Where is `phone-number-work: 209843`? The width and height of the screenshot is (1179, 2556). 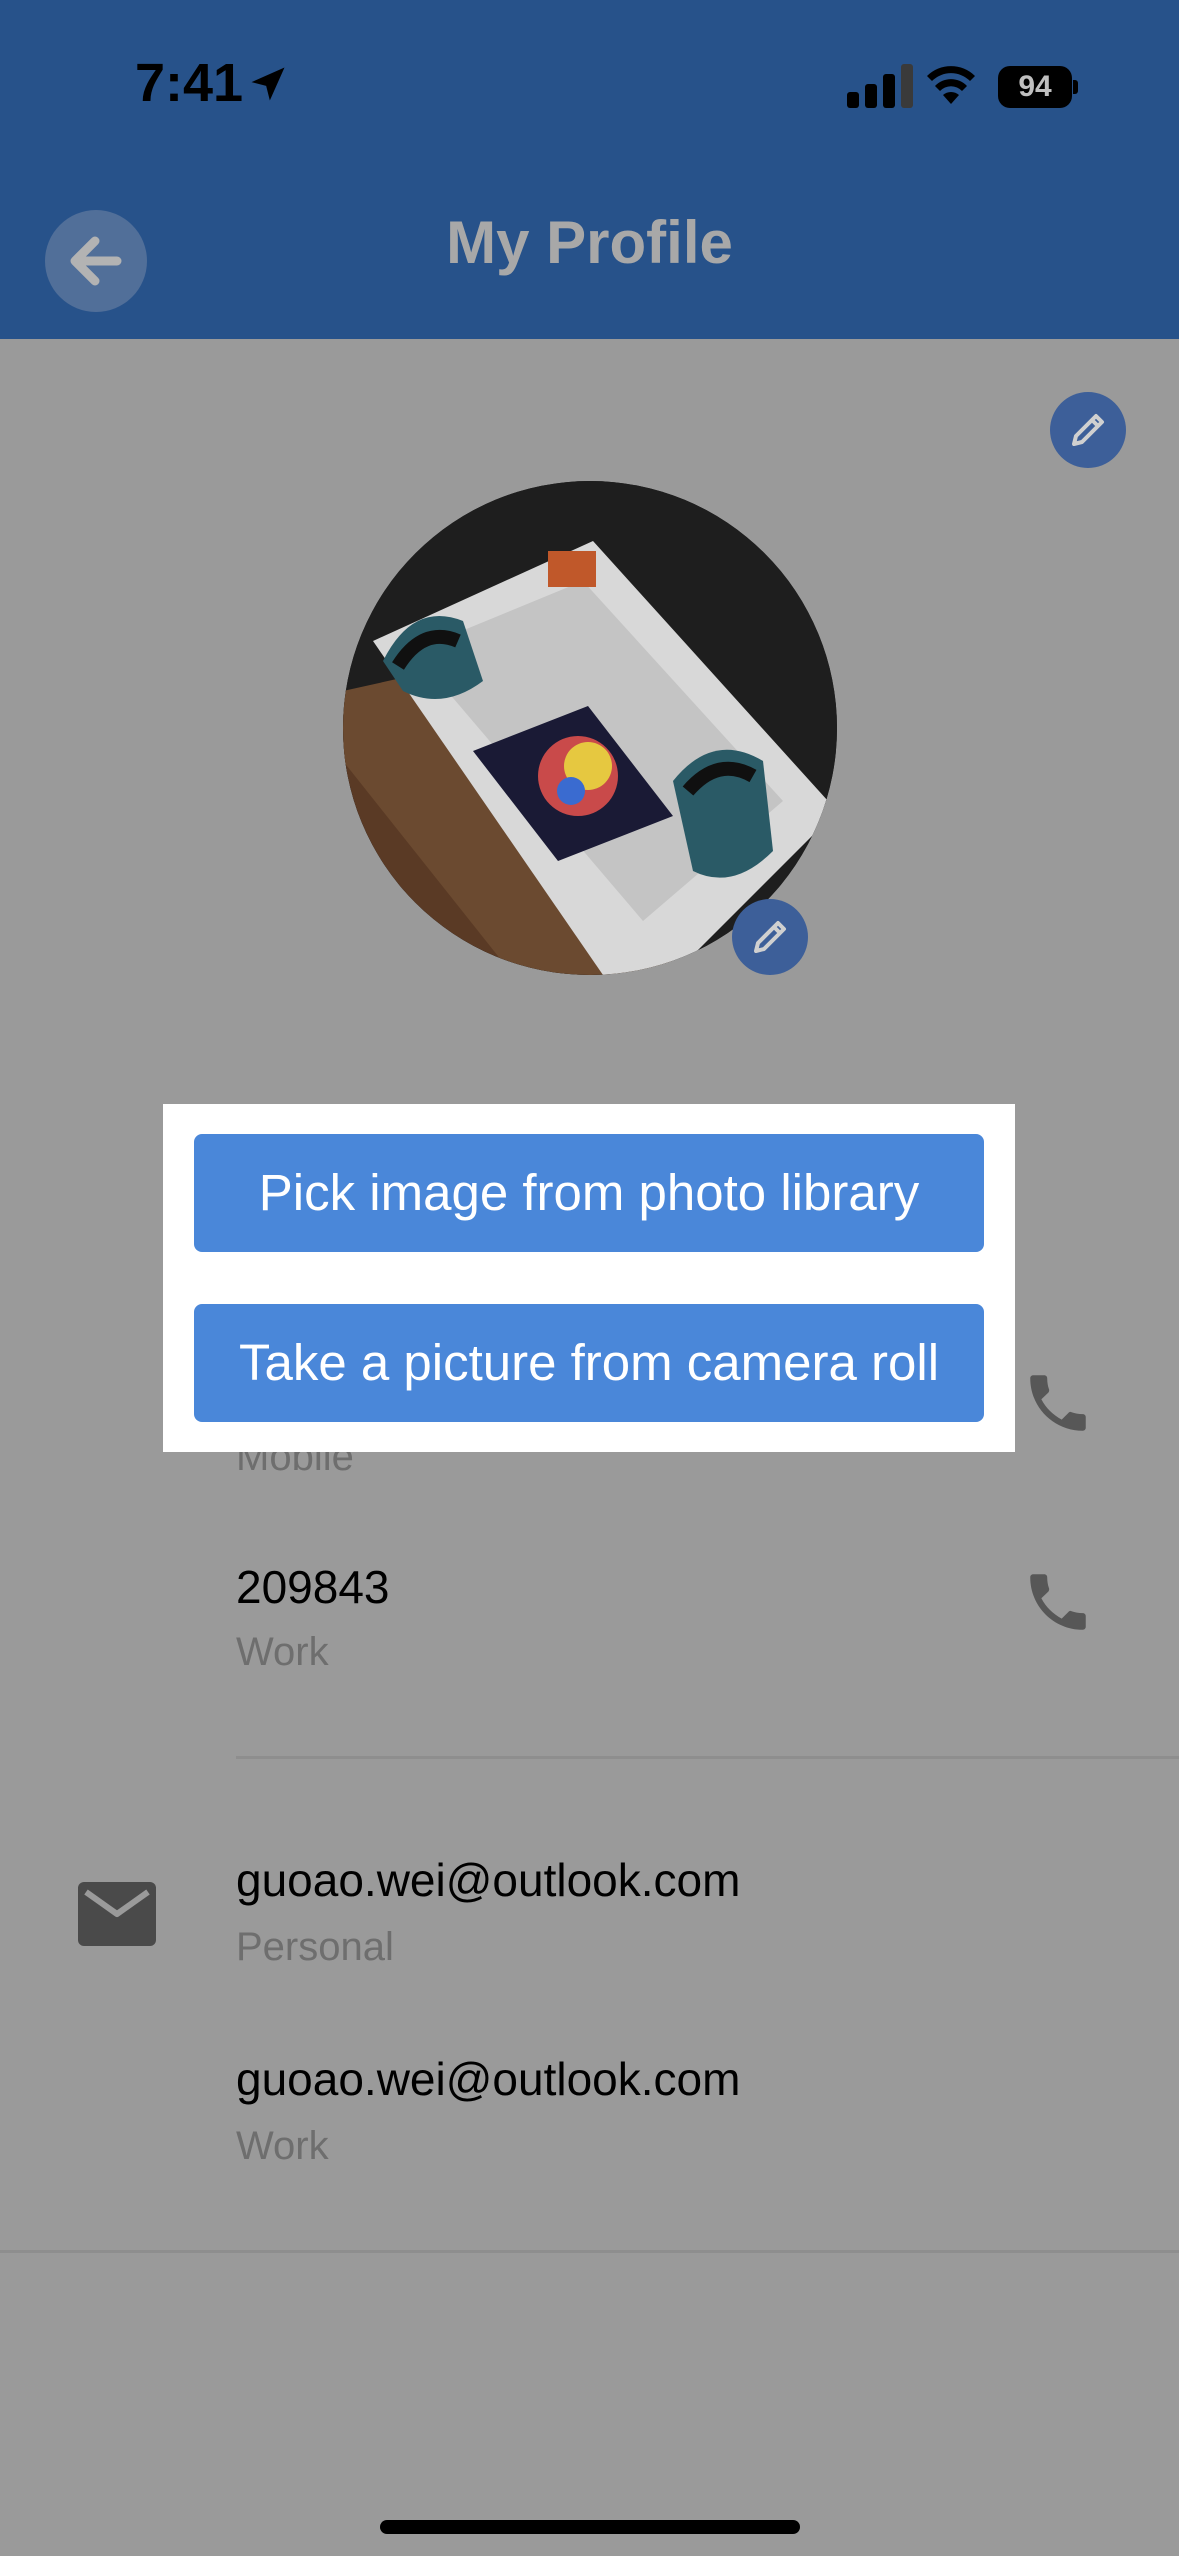
phone-number-work: 209843 is located at coordinates (313, 1587).